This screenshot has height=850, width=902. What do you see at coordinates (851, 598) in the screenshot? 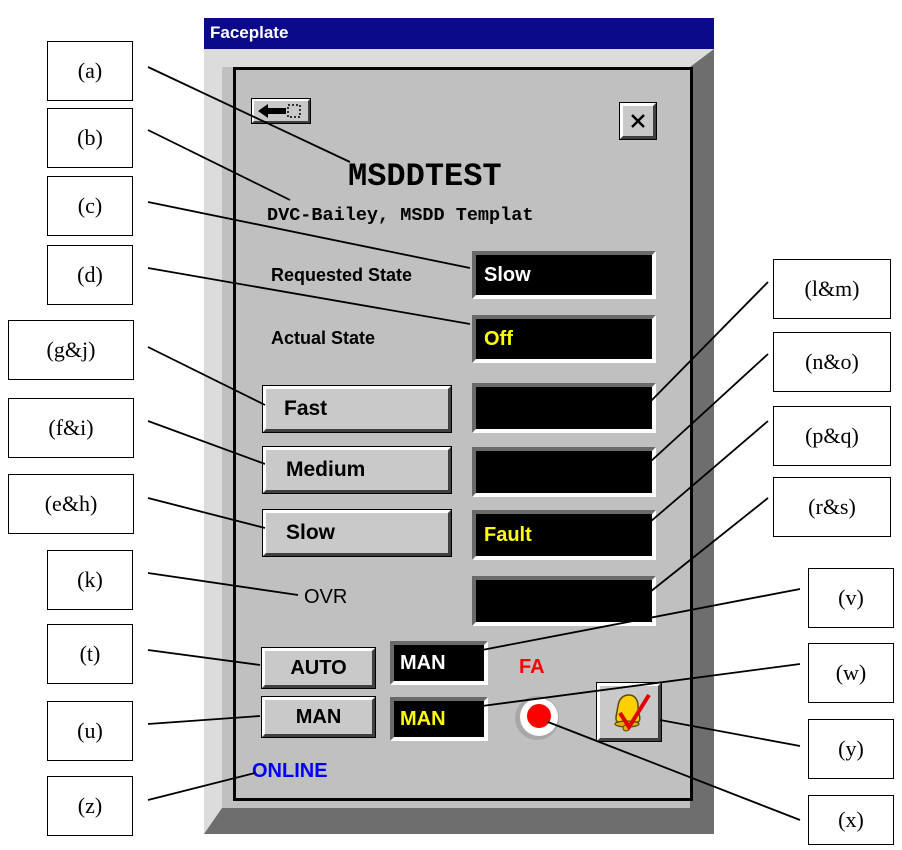
I see `callout-v: (v)` at bounding box center [851, 598].